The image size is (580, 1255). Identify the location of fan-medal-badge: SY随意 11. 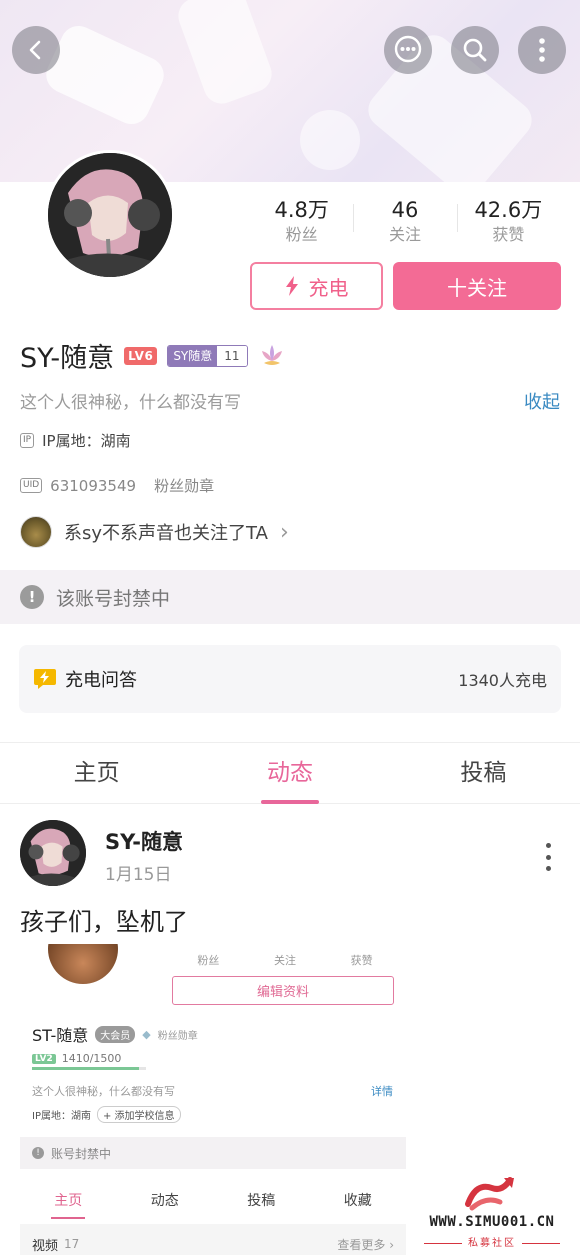
(207, 355).